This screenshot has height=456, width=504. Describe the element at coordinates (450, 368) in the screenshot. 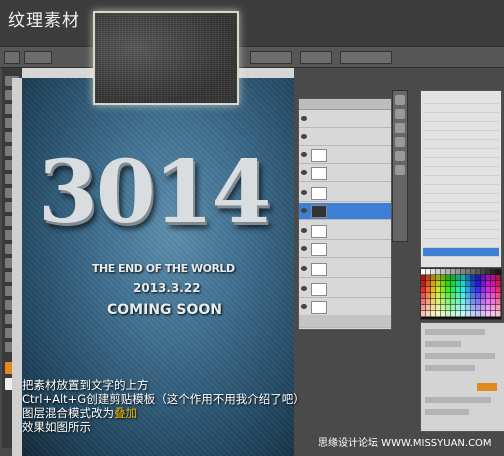

I see `scale-field` at that location.